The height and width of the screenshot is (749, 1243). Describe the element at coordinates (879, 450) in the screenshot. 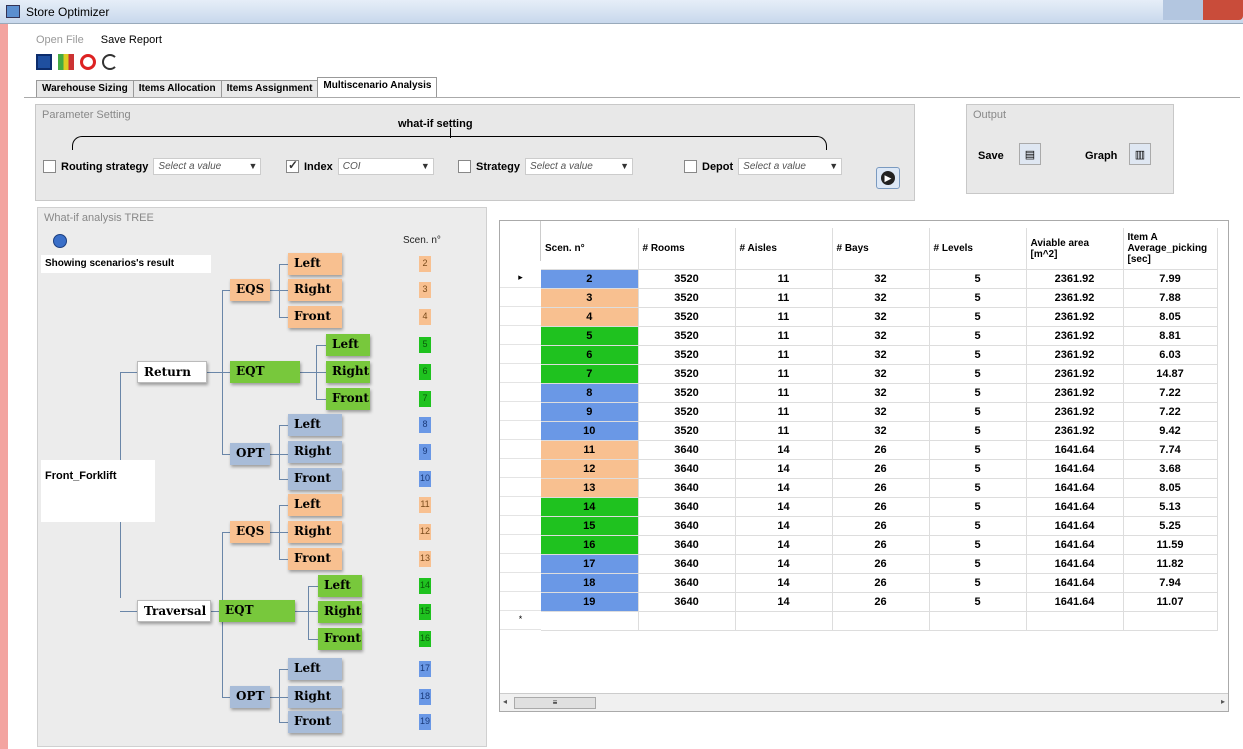

I see `table-row: 11 3640 14 26 5 1641.64 7.74` at that location.